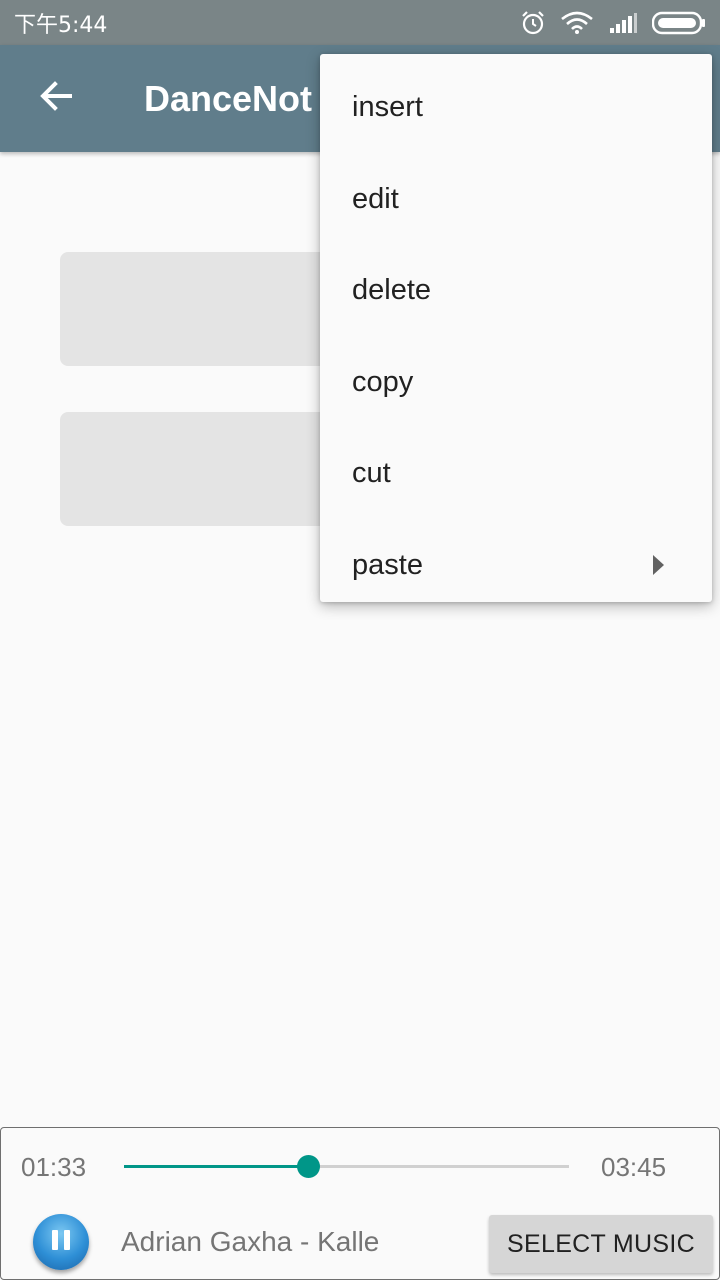  What do you see at coordinates (387, 107) in the screenshot?
I see `menu-item-label: insert` at bounding box center [387, 107].